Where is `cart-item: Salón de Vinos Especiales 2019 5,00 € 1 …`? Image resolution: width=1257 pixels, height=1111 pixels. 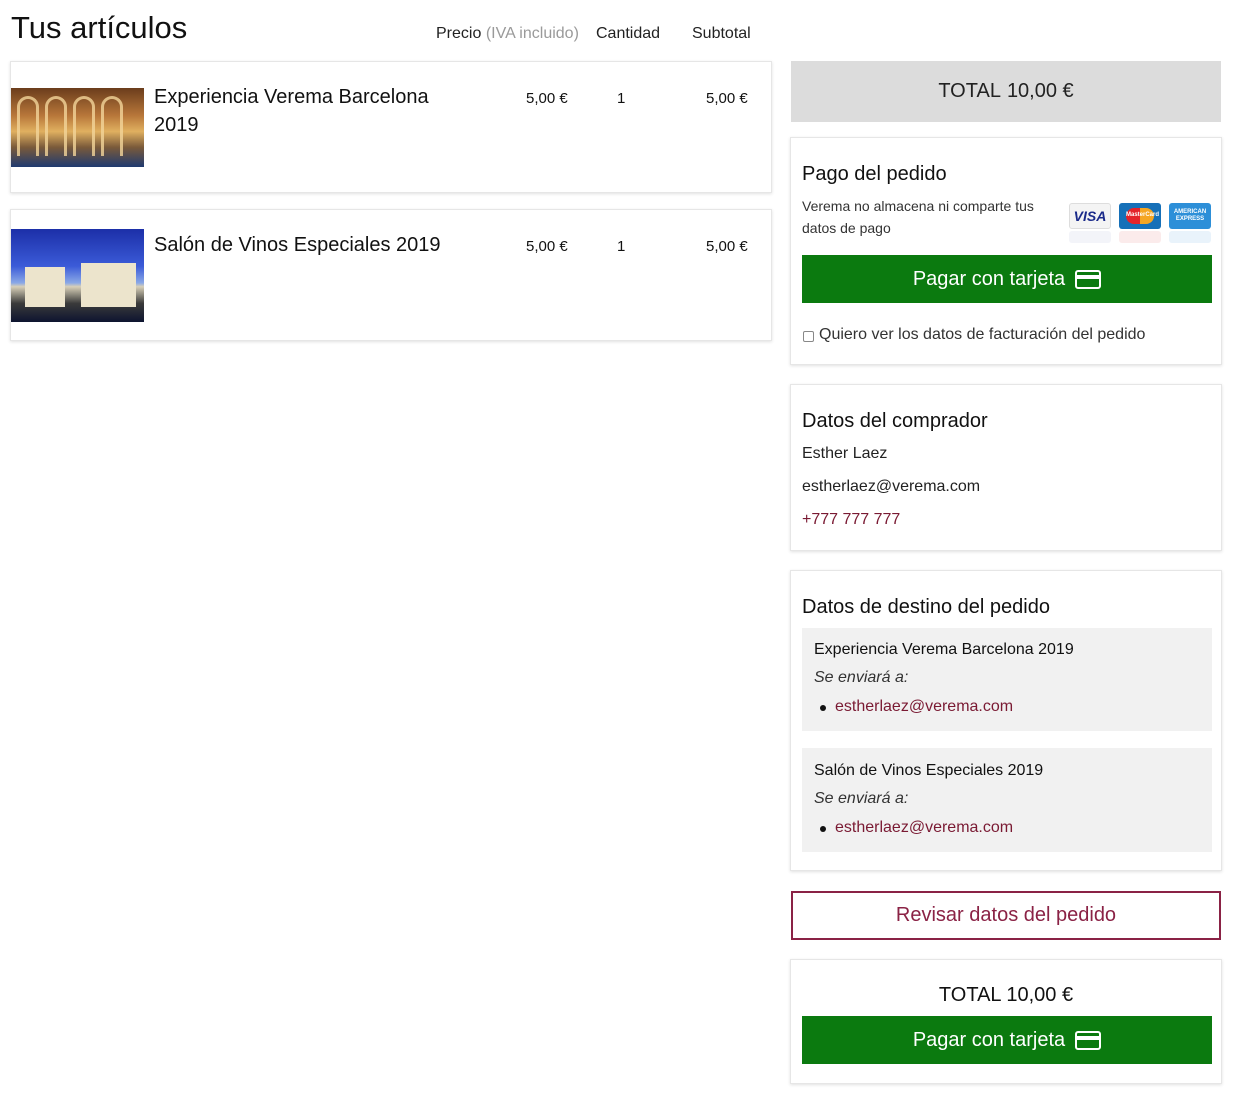
cart-item: Salón de Vinos Especiales 2019 5,00 € 1 … is located at coordinates (391, 275).